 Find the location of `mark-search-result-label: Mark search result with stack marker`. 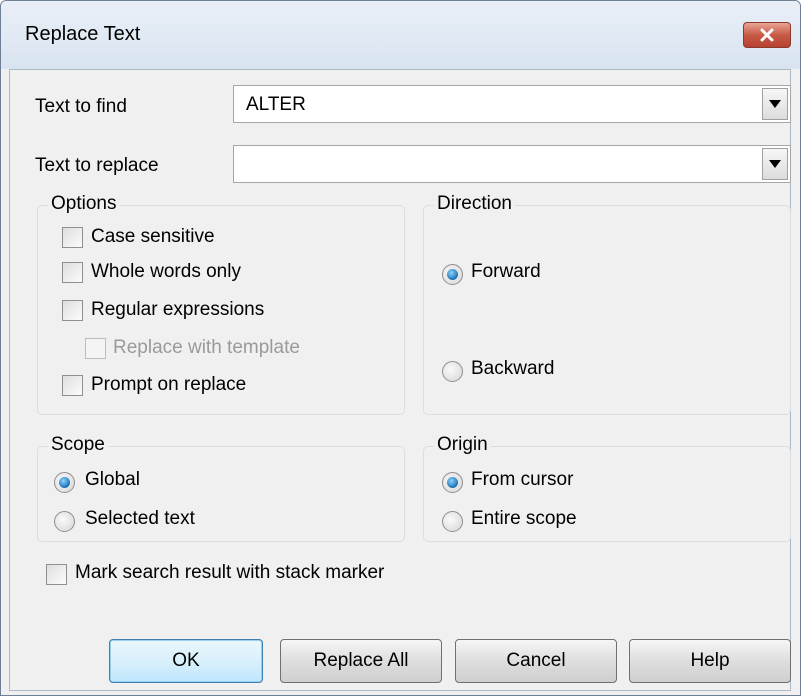

mark-search-result-label: Mark search result with stack marker is located at coordinates (229, 573).